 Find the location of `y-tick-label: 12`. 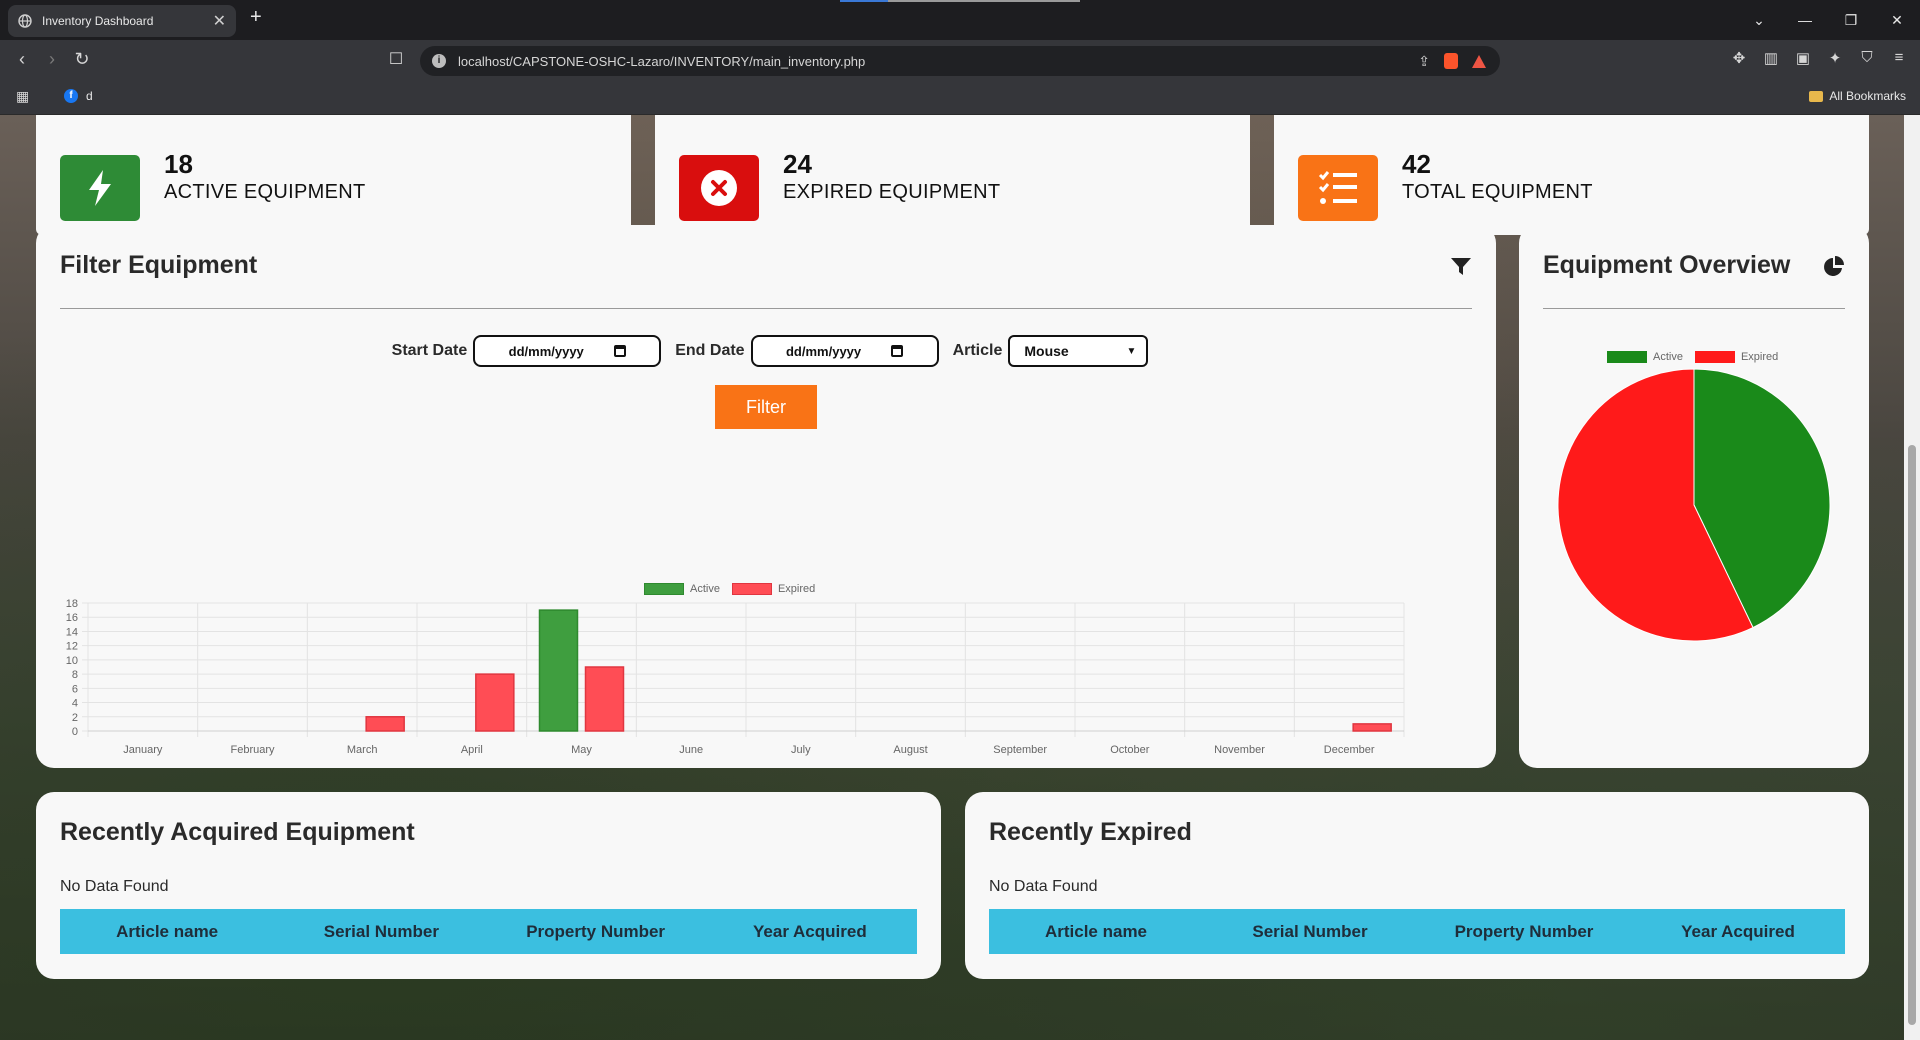

y-tick-label: 12 is located at coordinates (72, 647).